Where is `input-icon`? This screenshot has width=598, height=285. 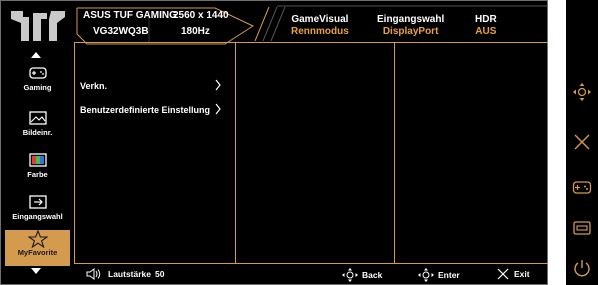
input-icon is located at coordinates (37, 202).